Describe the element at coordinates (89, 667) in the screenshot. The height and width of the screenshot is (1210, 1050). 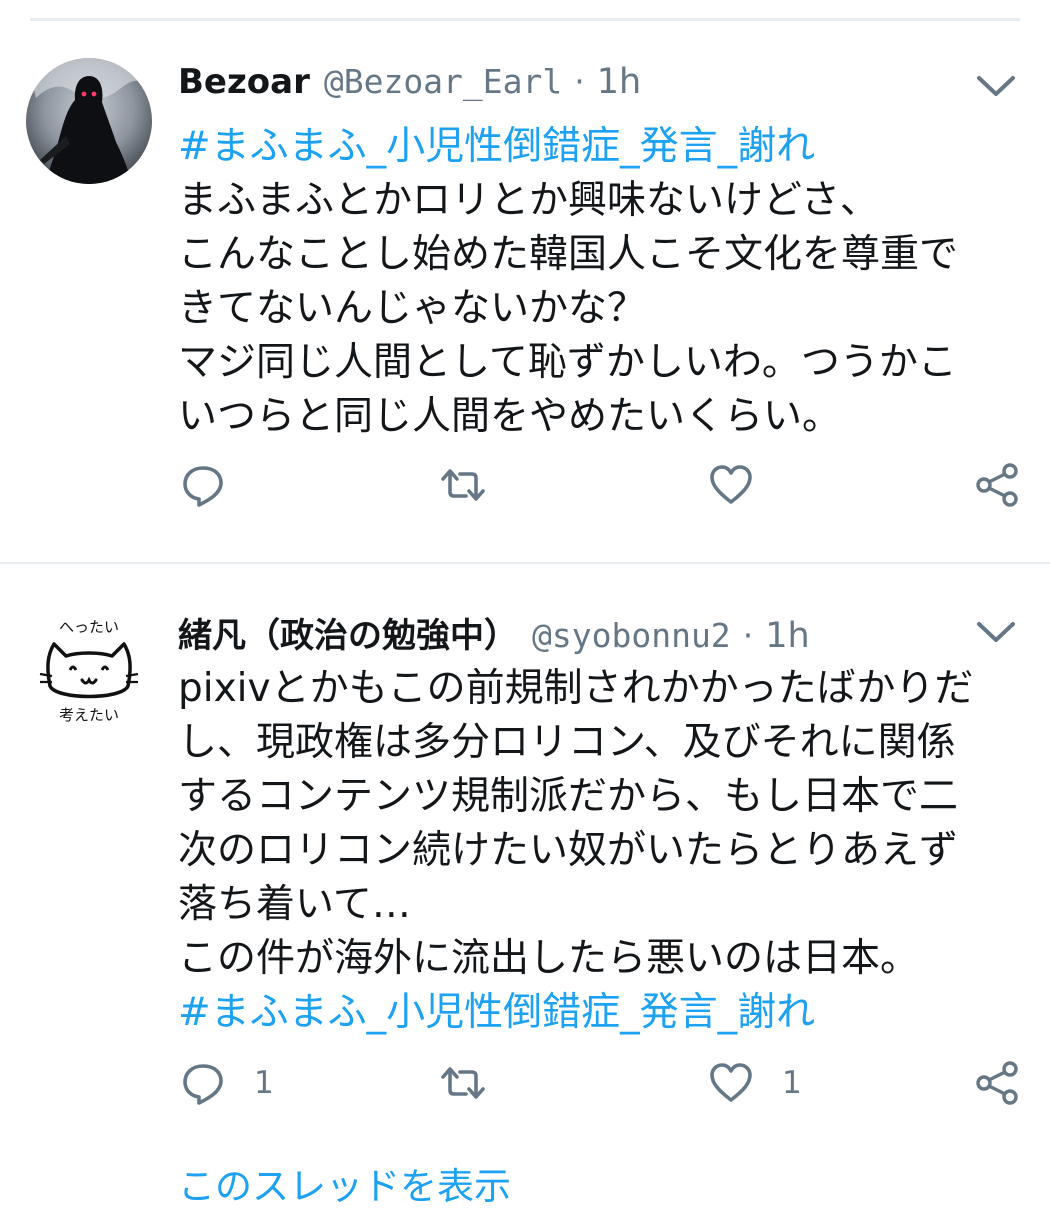
I see `avatar-syobonnu2: へったい 考えたい` at that location.